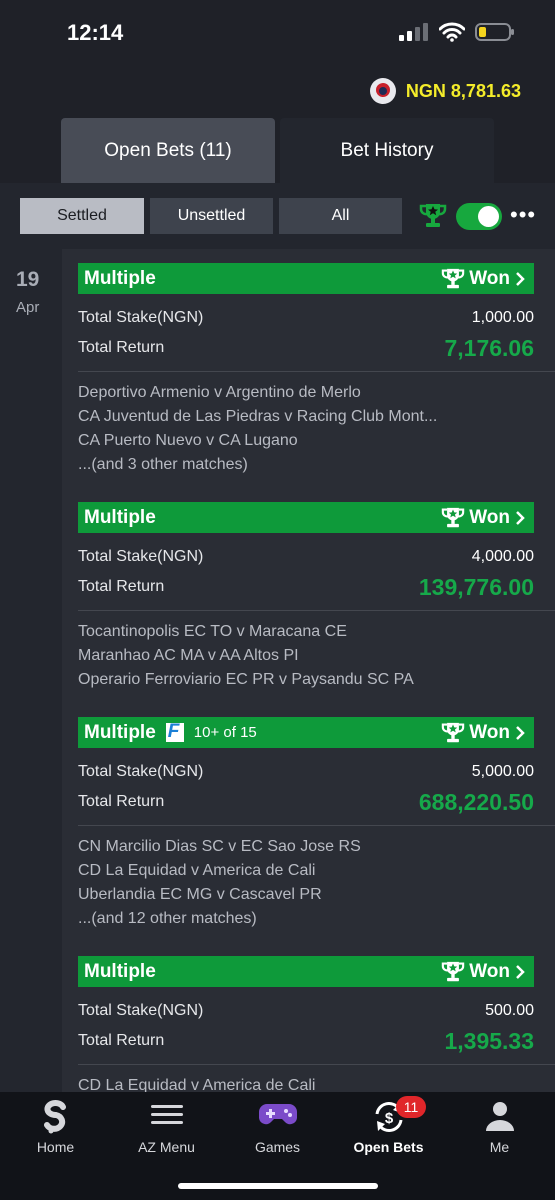 This screenshot has height=1200, width=555. I want to click on open-bets-icon: $, so click(388, 1117).